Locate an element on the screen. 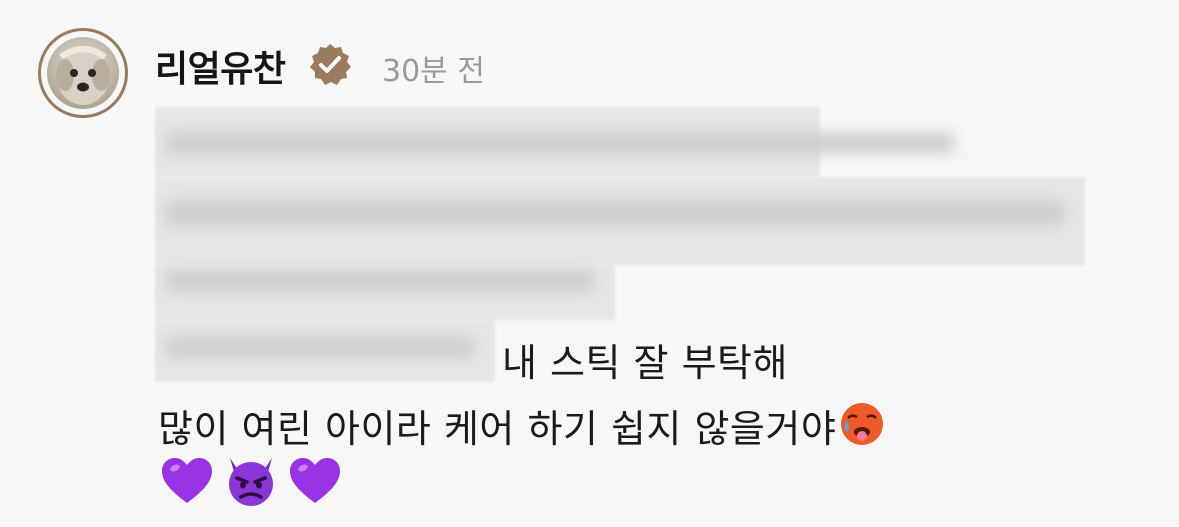 This screenshot has height=527, width=1179. avatar-photo is located at coordinates (83, 73).